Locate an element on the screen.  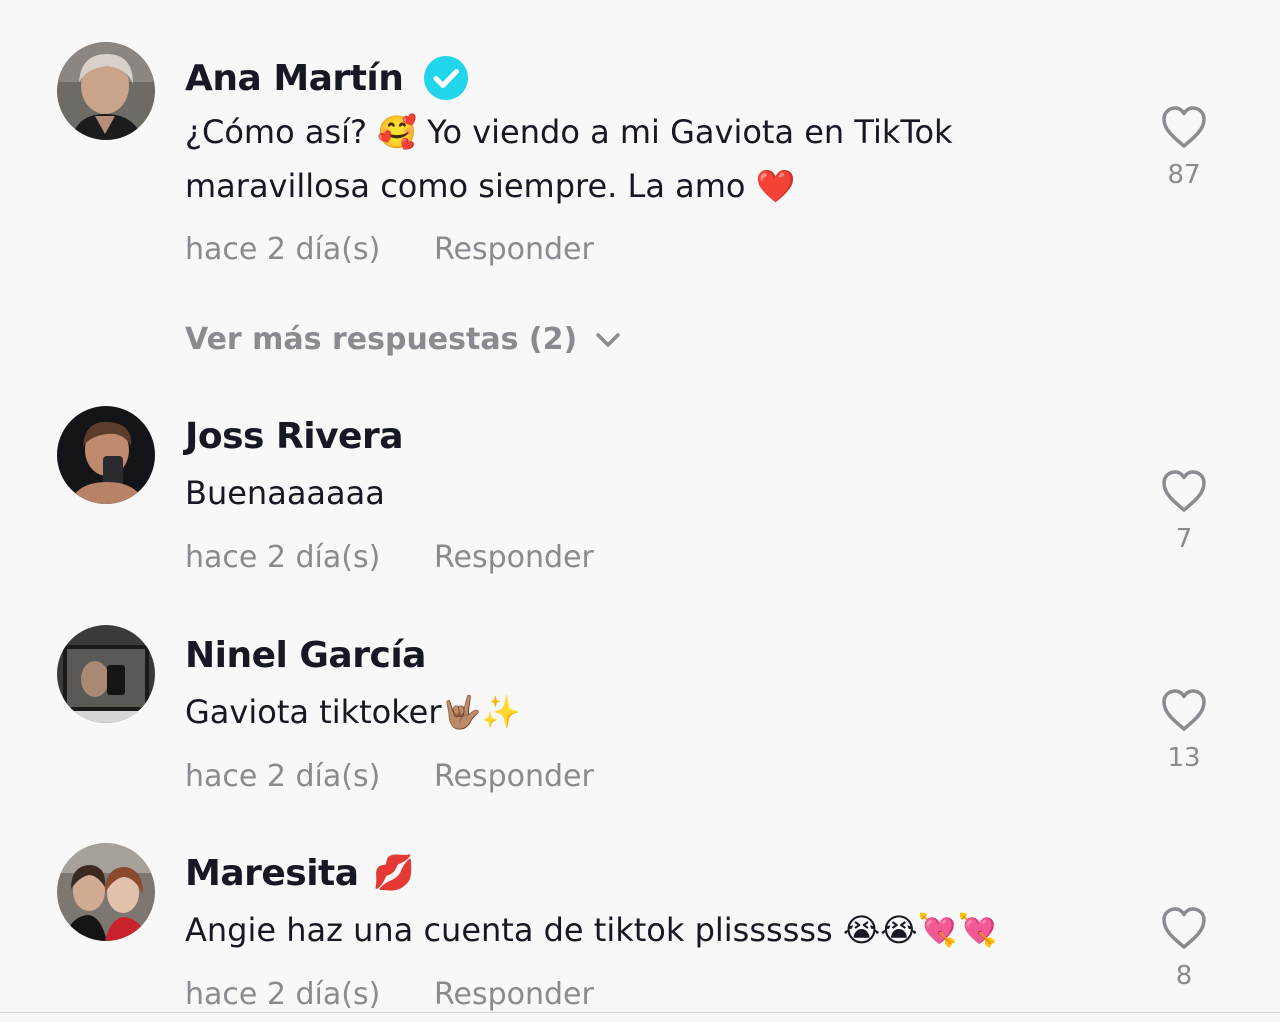
chevron-down-icon is located at coordinates (608, 339).